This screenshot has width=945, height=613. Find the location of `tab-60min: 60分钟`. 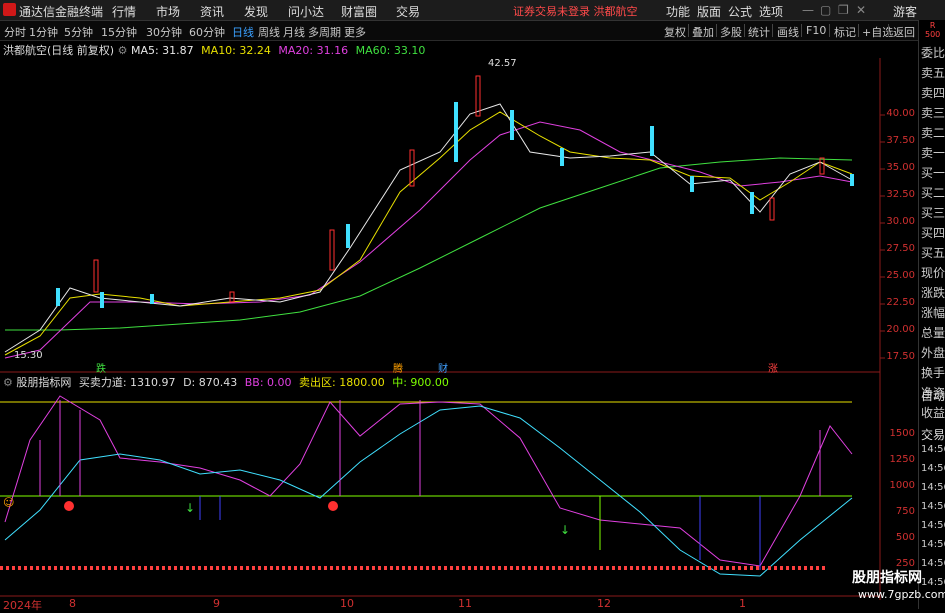

tab-60min: 60分钟 is located at coordinates (207, 32).